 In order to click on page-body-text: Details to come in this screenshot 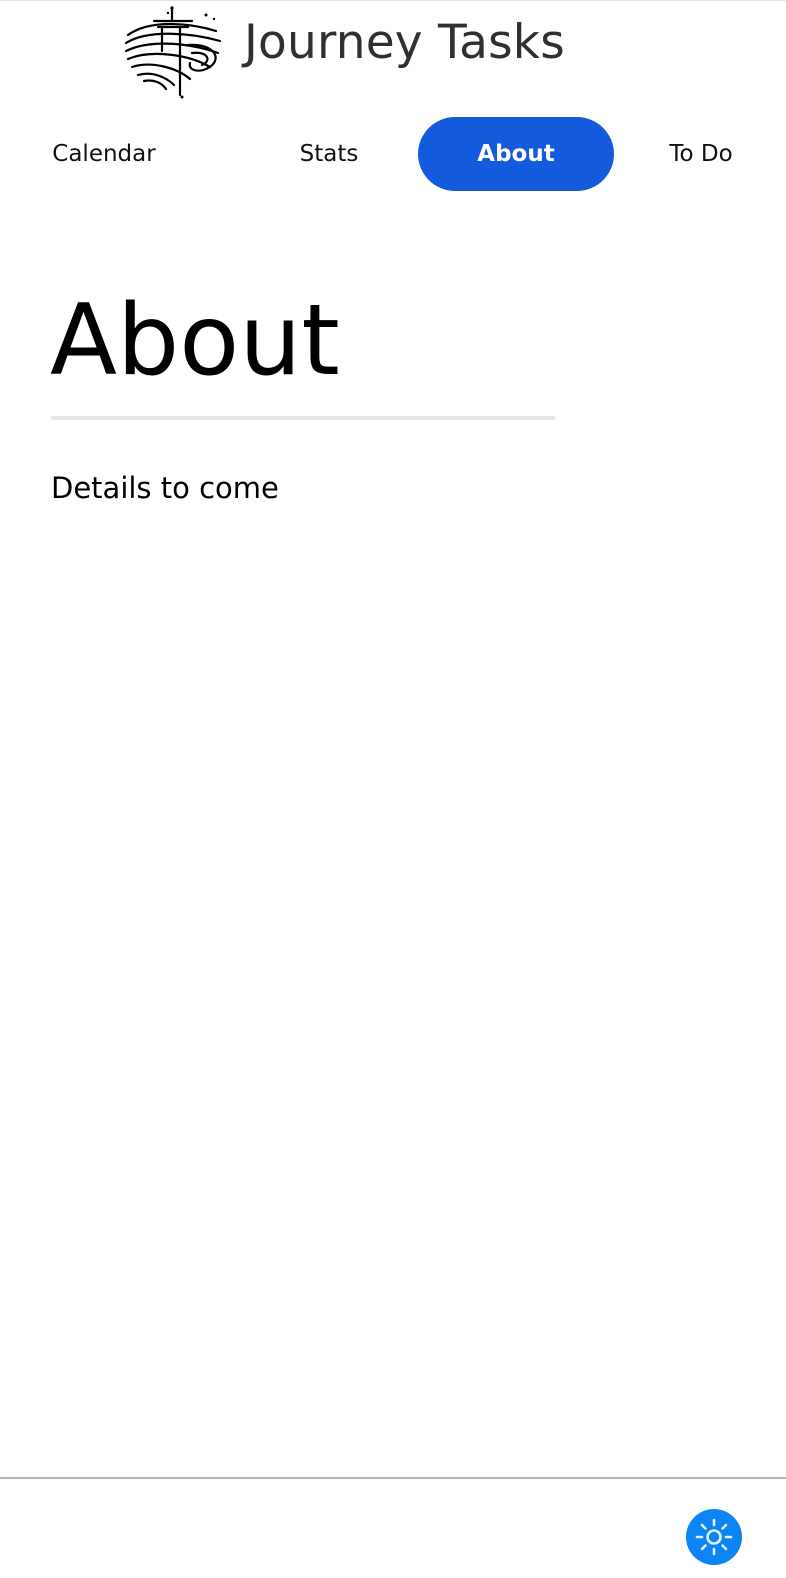, I will do `click(165, 488)`.